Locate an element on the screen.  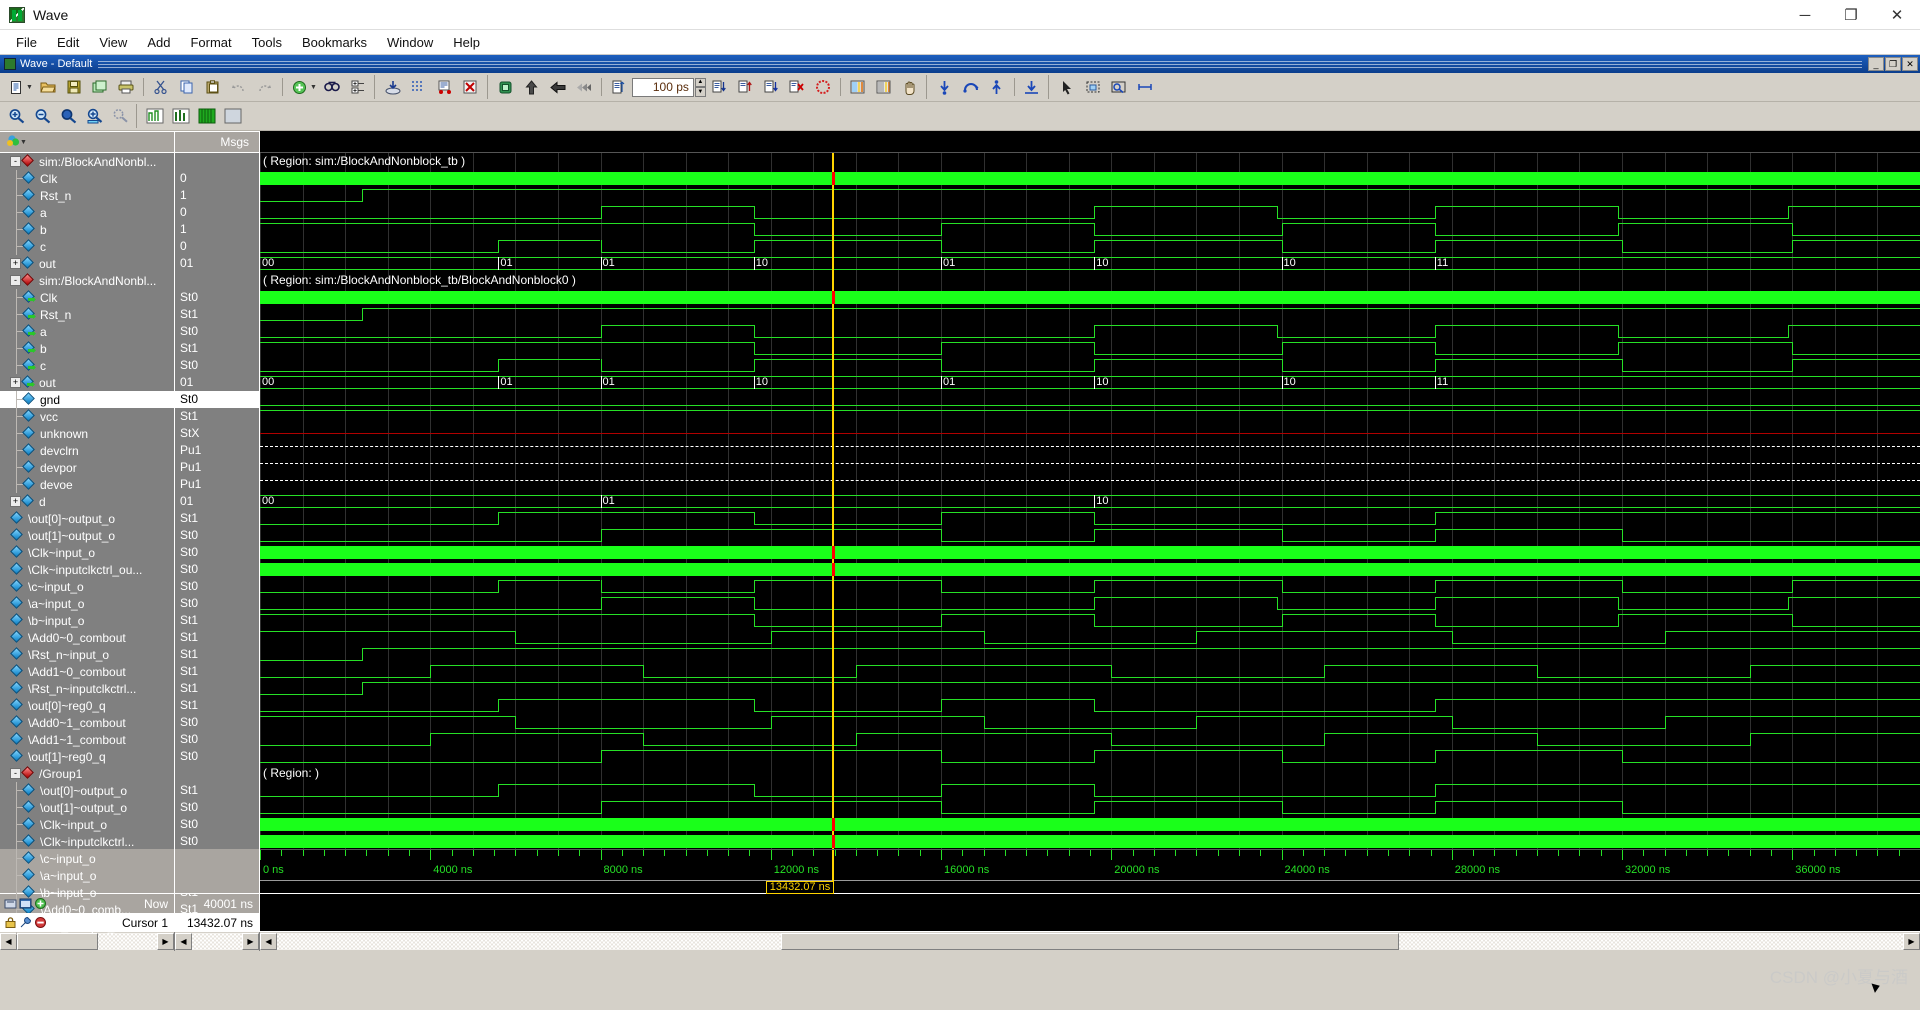
mdi-close-button: ✕ is located at coordinates (1910, 64).